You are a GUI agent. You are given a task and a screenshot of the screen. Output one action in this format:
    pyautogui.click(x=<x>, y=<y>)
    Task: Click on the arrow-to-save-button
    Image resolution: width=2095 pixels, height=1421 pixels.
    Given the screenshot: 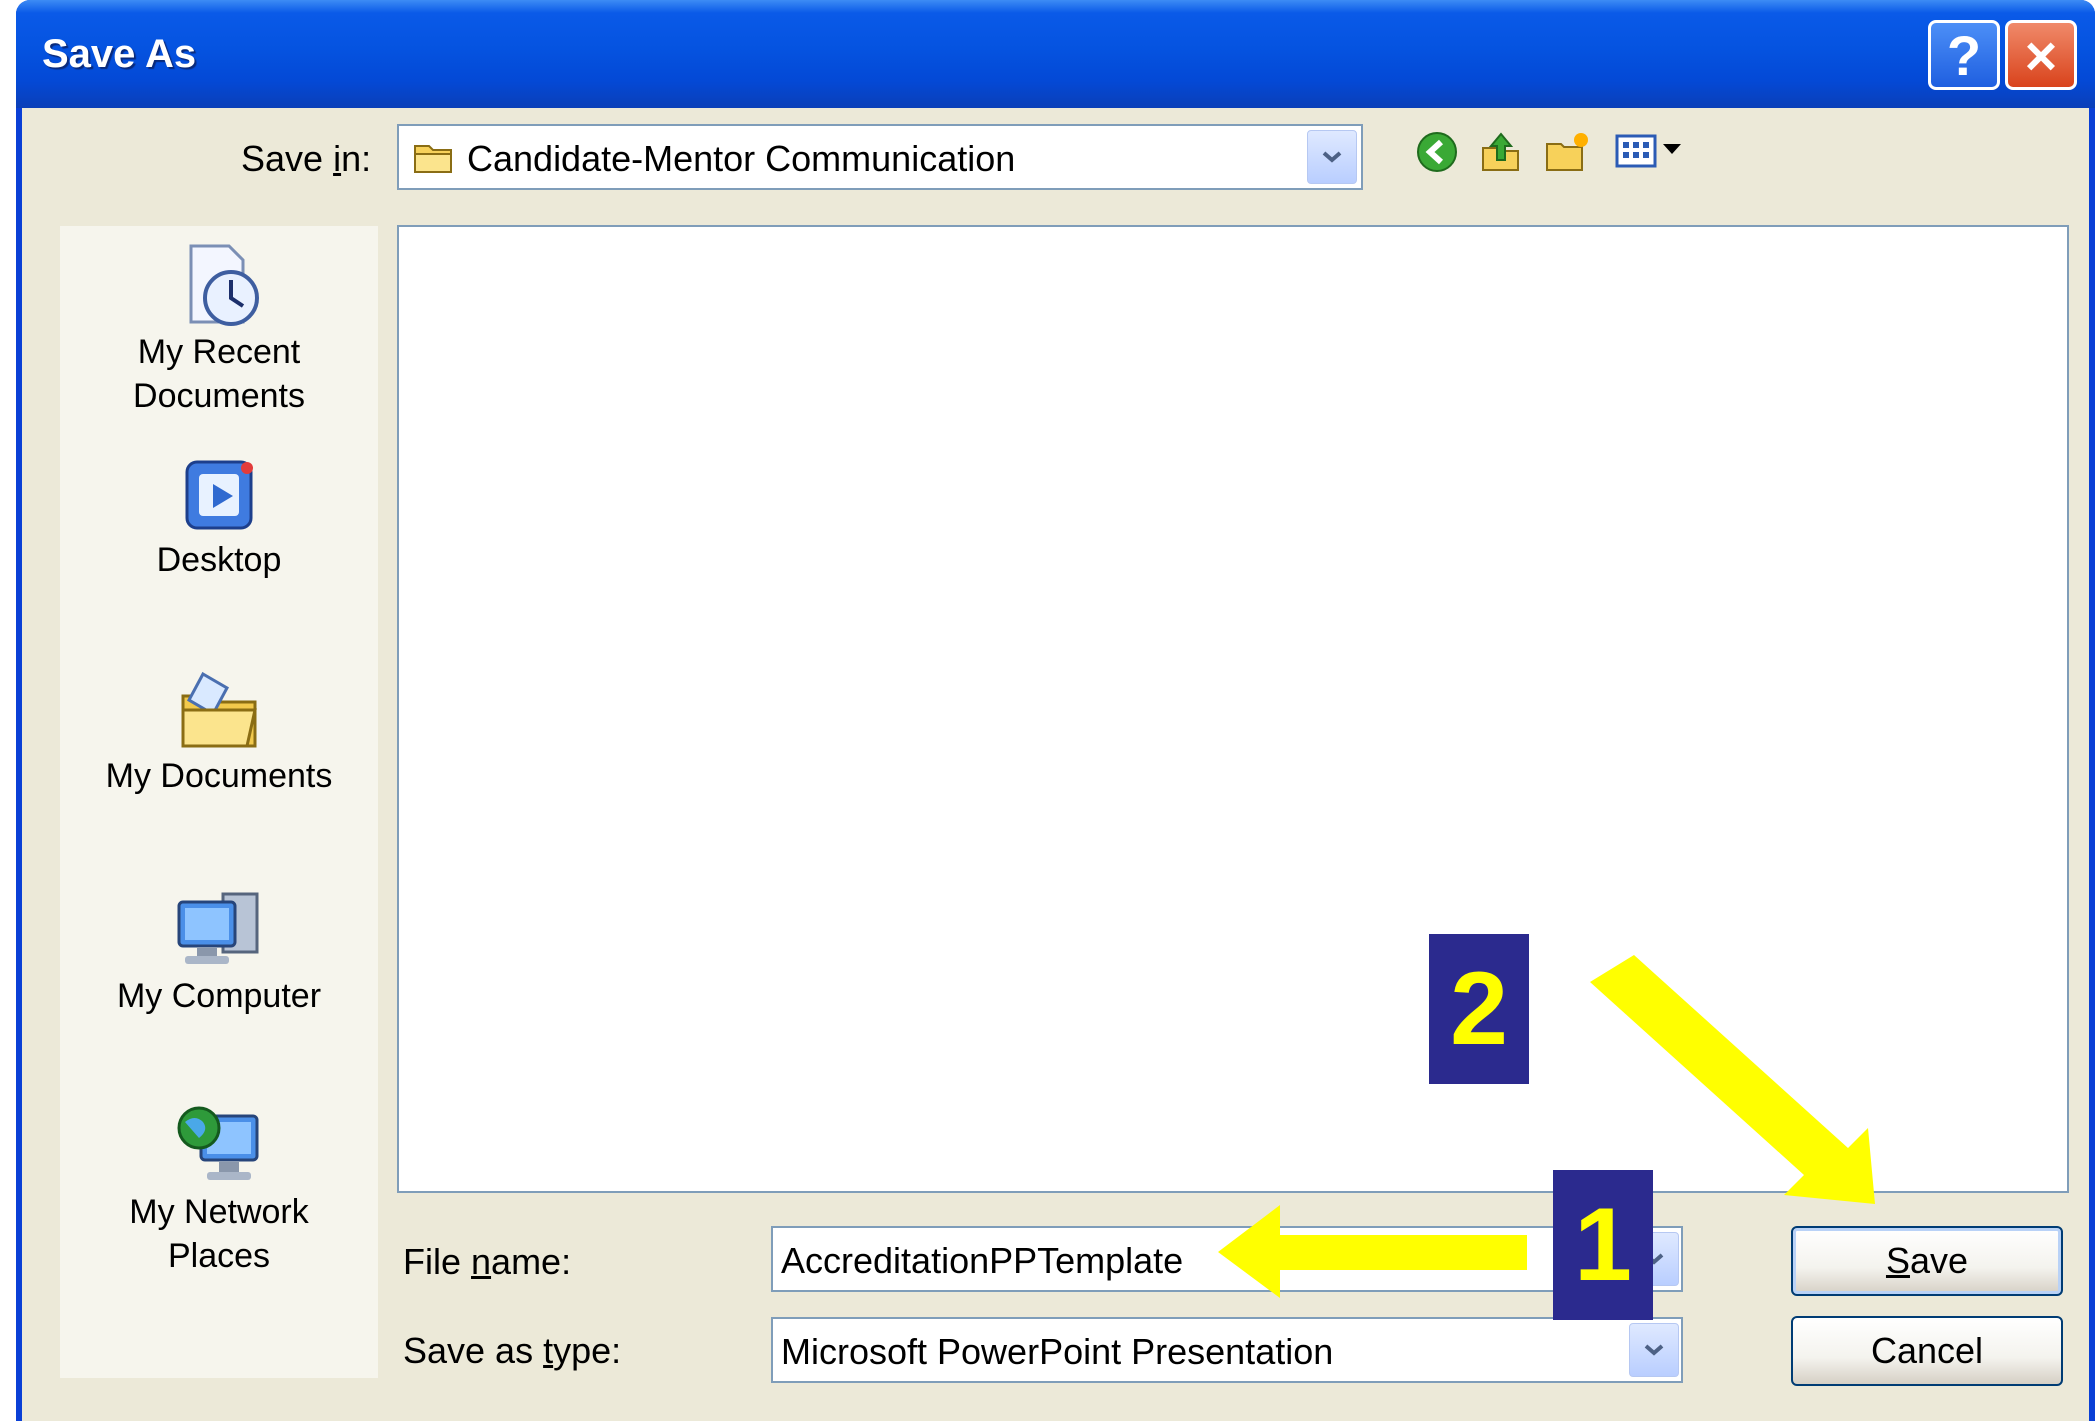 What is the action you would take?
    pyautogui.click(x=1732, y=1079)
    